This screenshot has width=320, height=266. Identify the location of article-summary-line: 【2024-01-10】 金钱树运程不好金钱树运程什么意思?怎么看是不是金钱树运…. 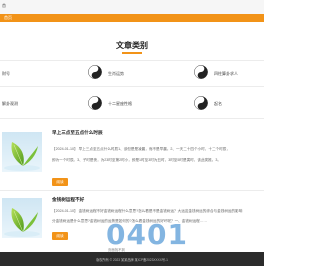
(147, 211).